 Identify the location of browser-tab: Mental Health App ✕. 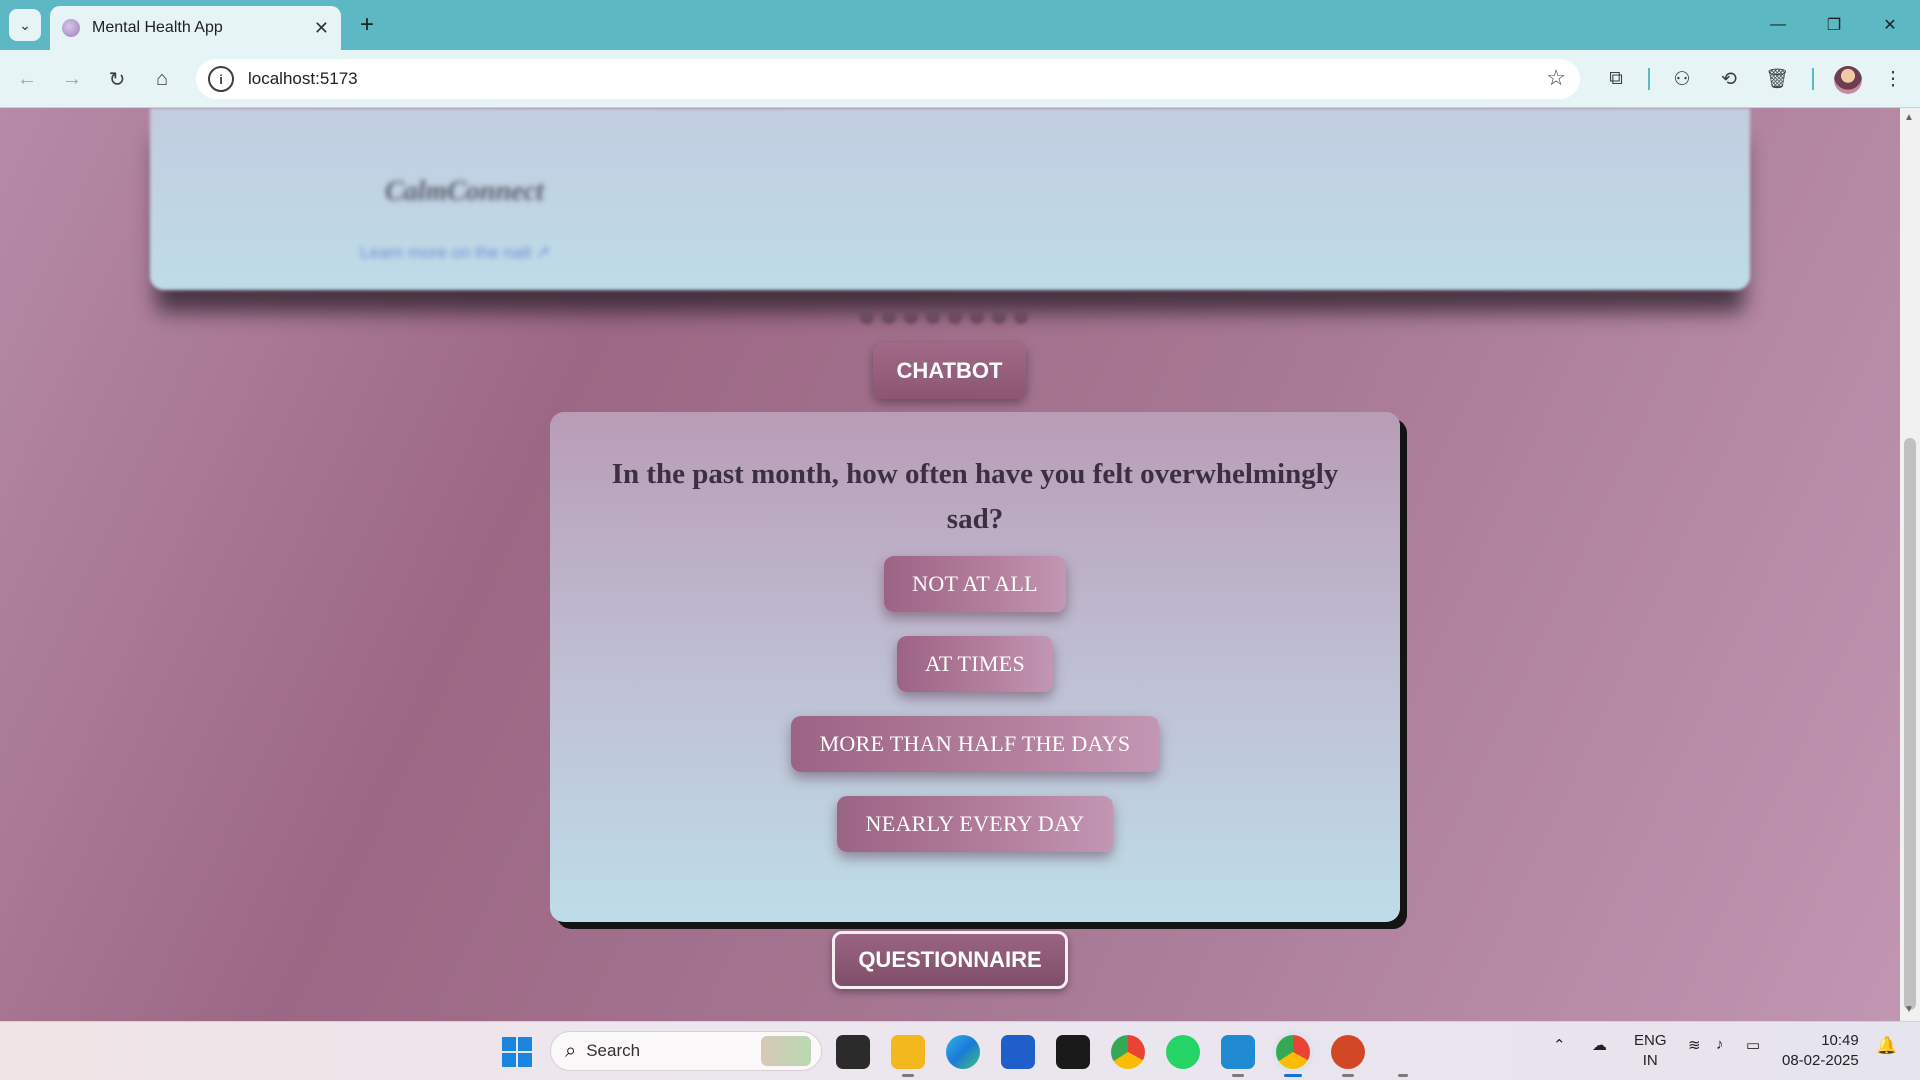
(195, 28).